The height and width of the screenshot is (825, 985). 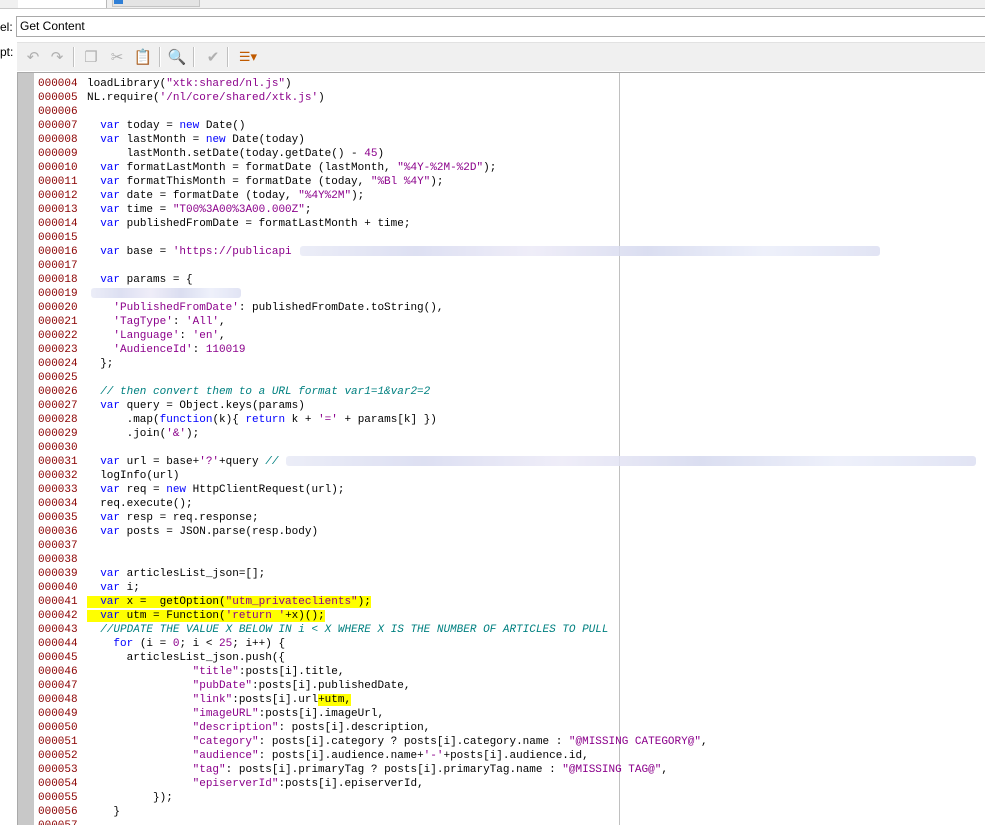 I want to click on insert-menu-icon: ☰▾, so click(x=248, y=57).